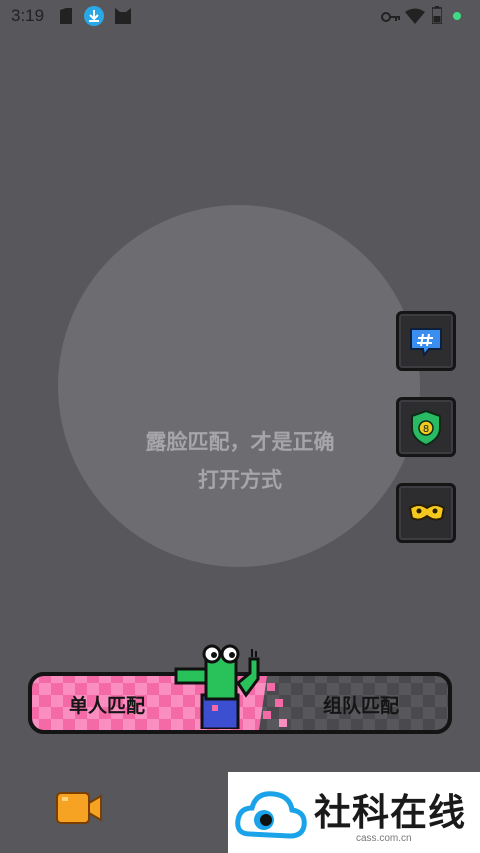 Image resolution: width=480 pixels, height=853 pixels. What do you see at coordinates (457, 16) in the screenshot?
I see `dot-indicator-icon` at bounding box center [457, 16].